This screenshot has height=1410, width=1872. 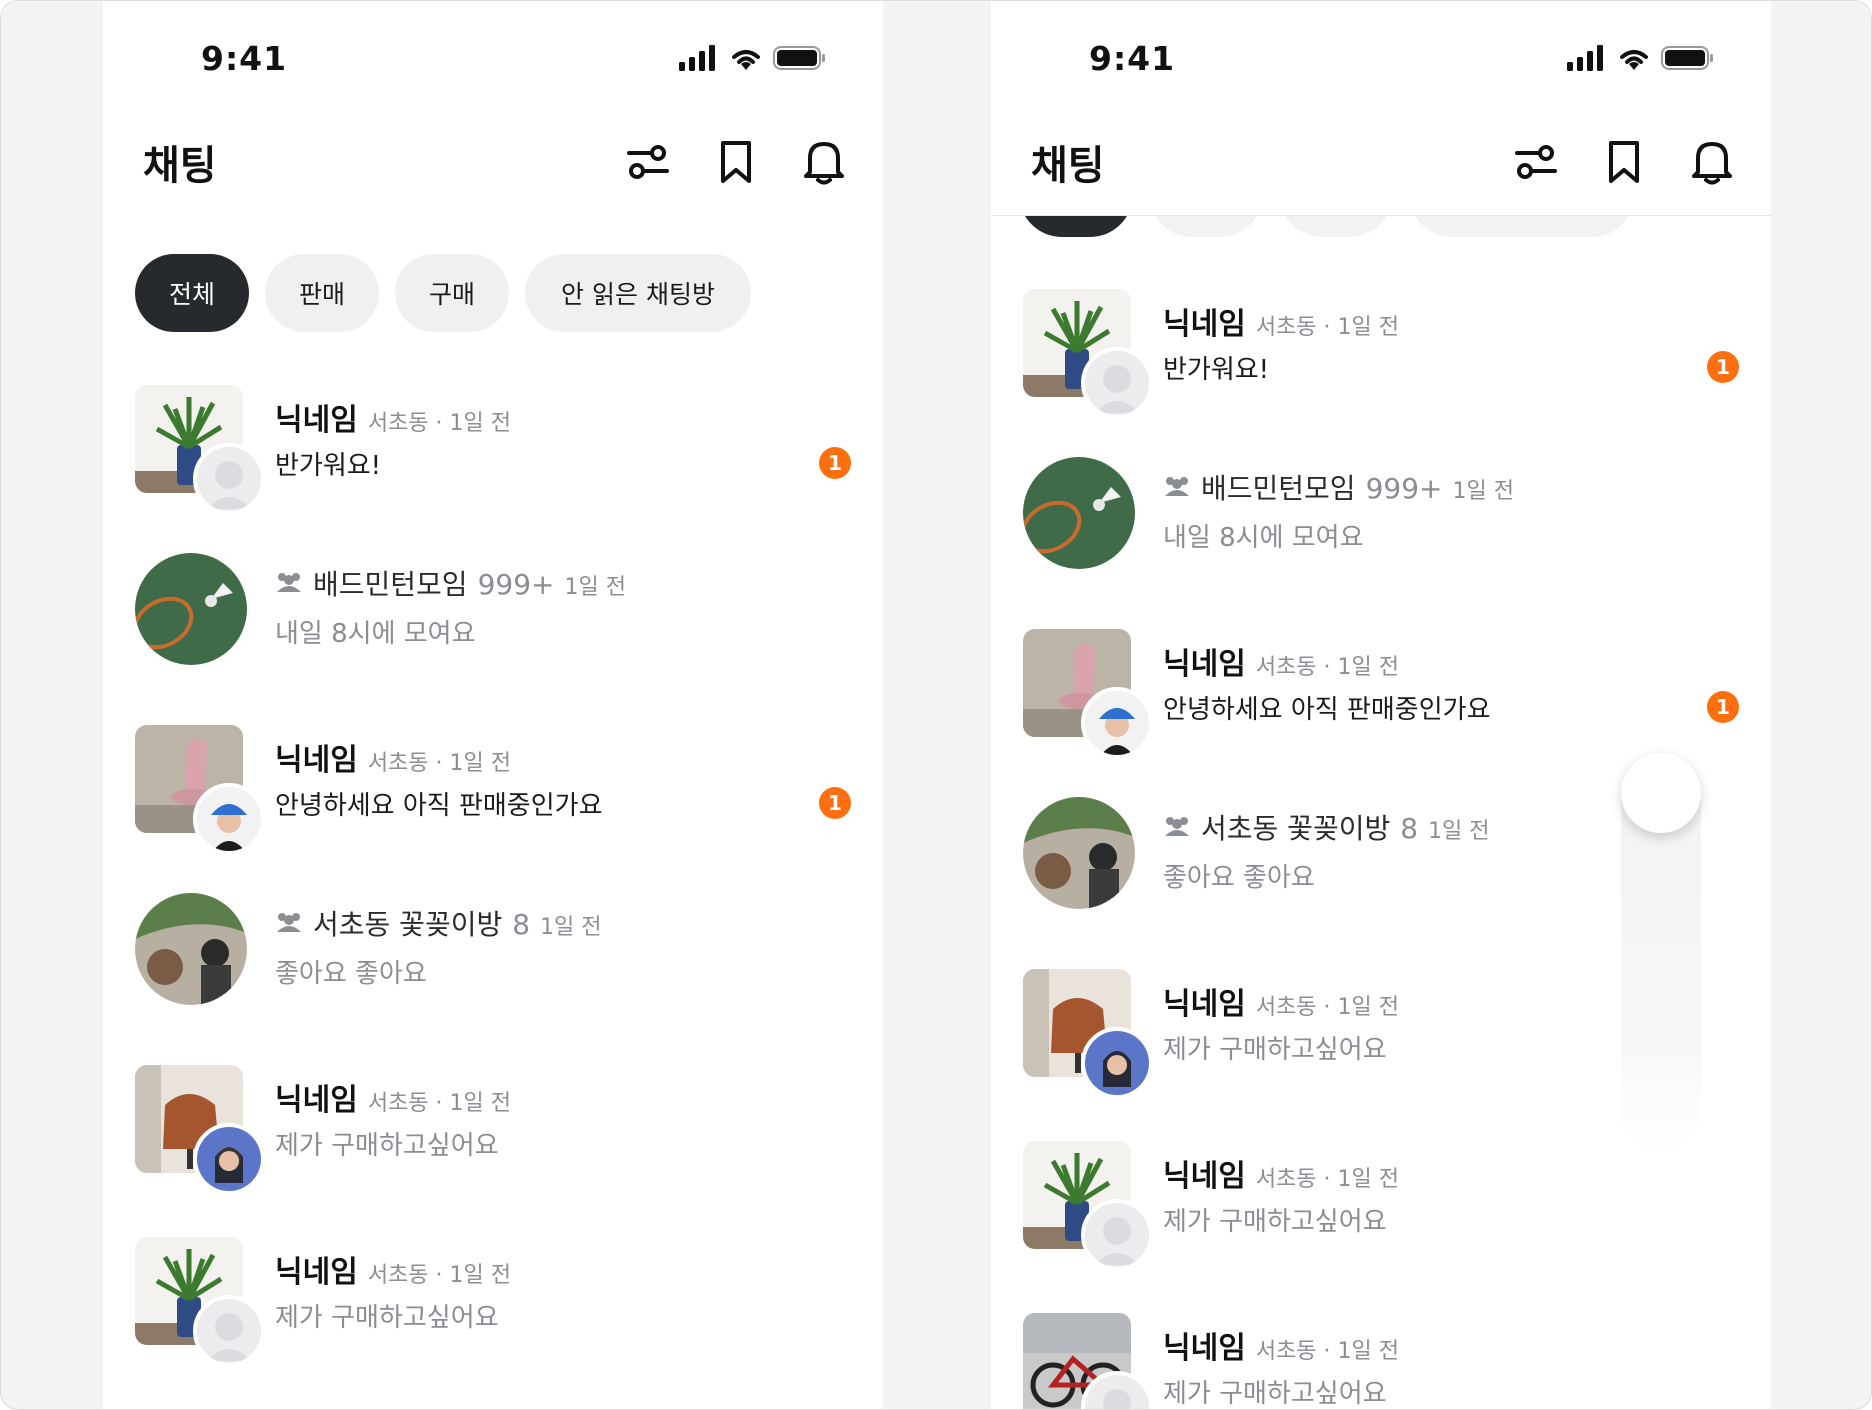 I want to click on bookmark-icon, so click(x=736, y=162).